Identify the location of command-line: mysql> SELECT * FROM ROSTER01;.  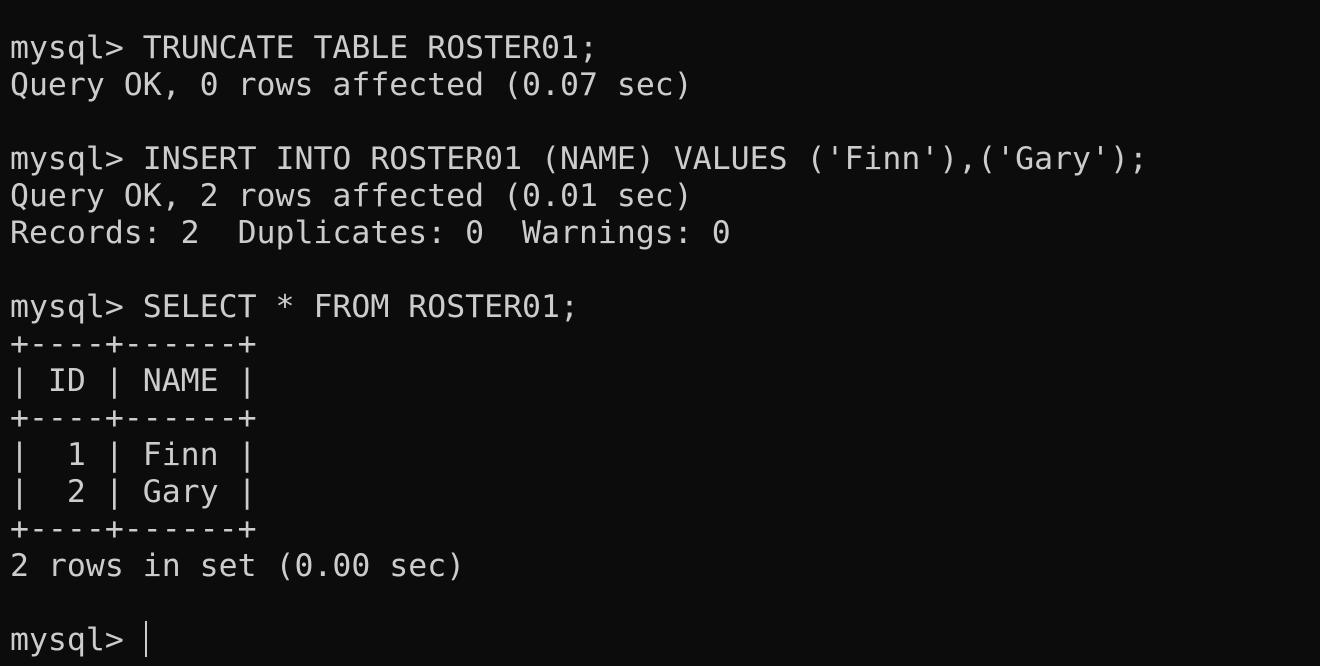
(665, 307).